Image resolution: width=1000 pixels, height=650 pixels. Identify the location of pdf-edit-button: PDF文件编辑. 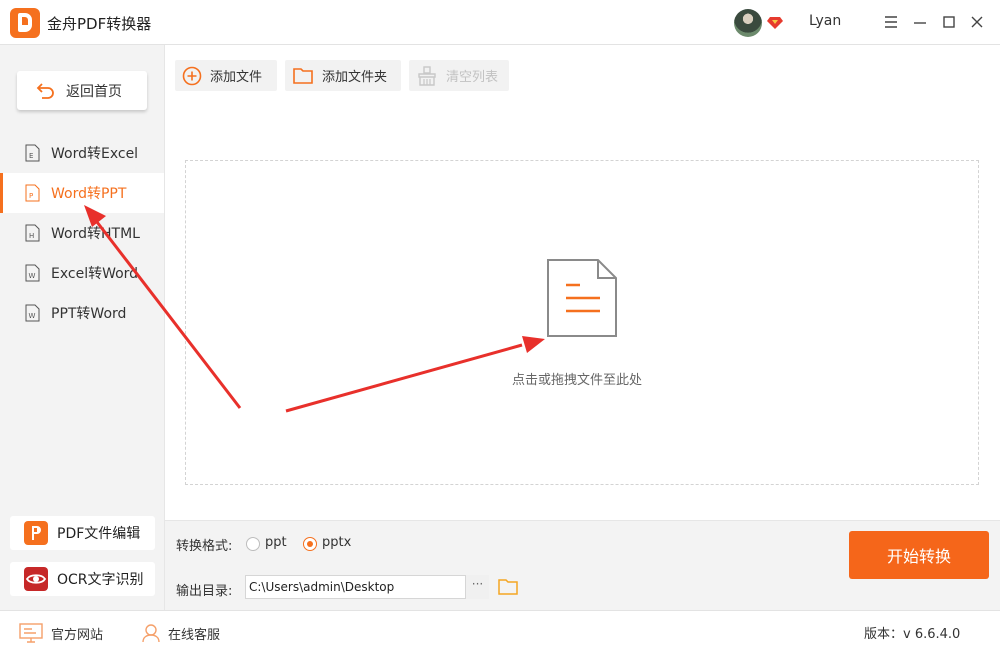
(82, 533).